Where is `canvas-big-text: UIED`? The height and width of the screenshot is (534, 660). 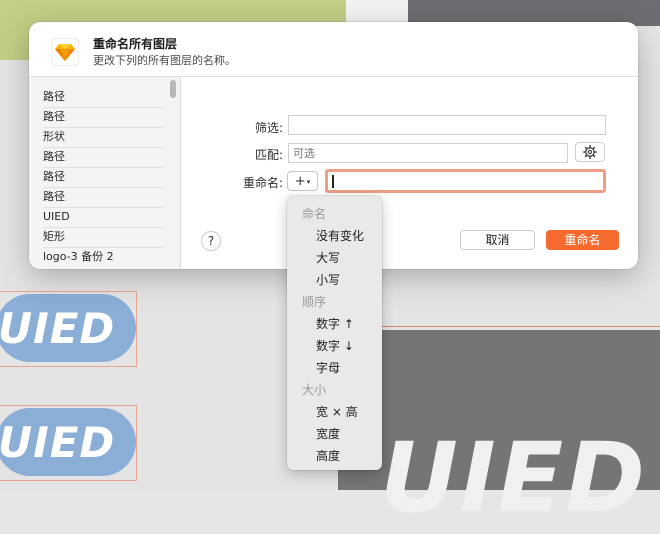 canvas-big-text: UIED is located at coordinates (513, 478).